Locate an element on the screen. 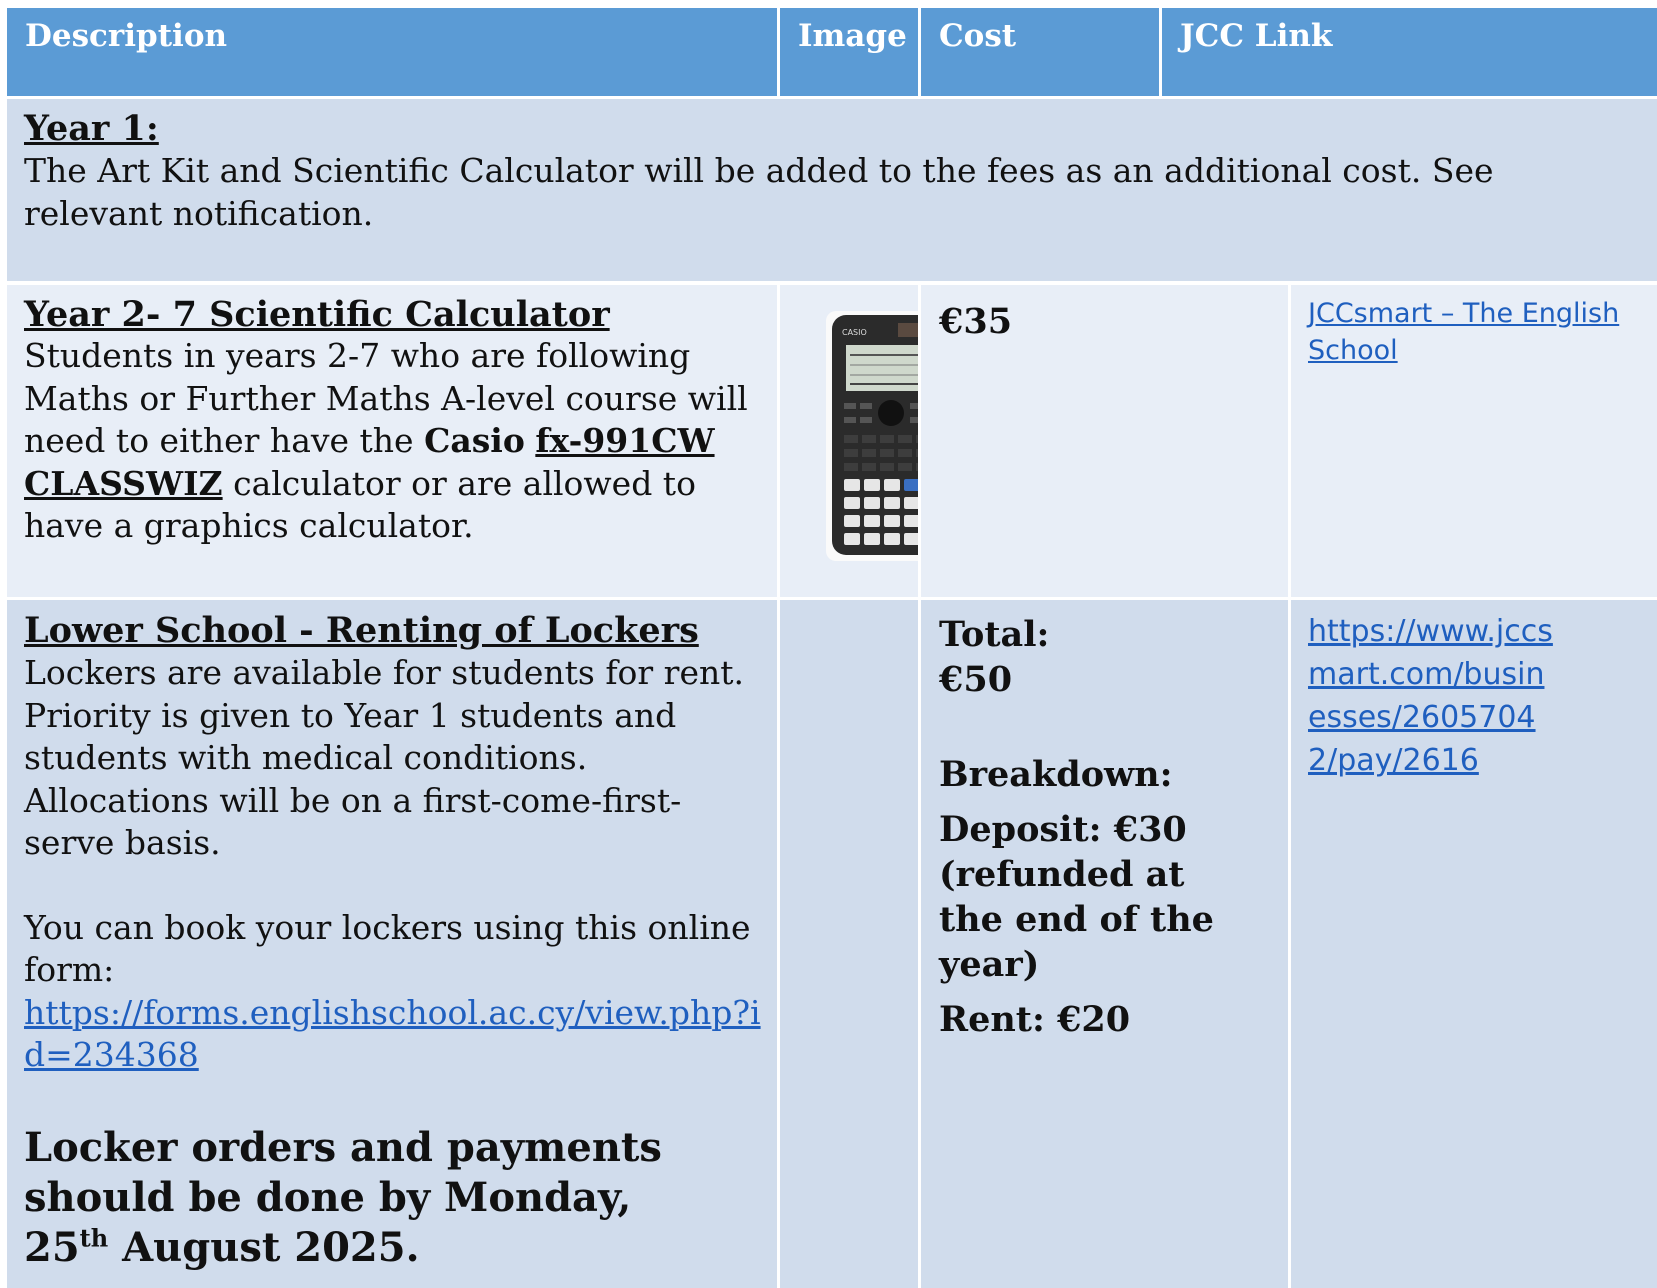 This screenshot has height=1288, width=1657. calculator-image-cell: CASIO is located at coordinates (869, 441).